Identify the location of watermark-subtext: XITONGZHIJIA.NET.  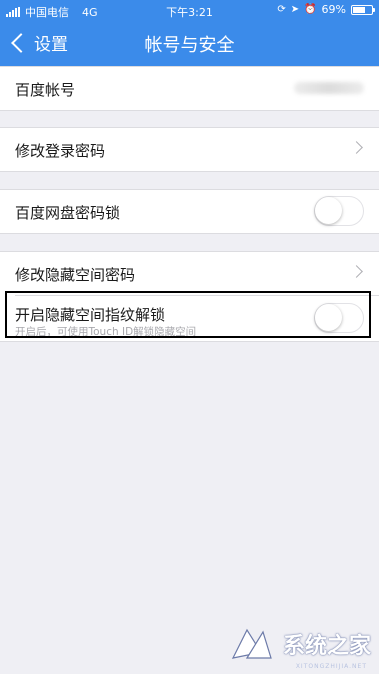
(331, 666).